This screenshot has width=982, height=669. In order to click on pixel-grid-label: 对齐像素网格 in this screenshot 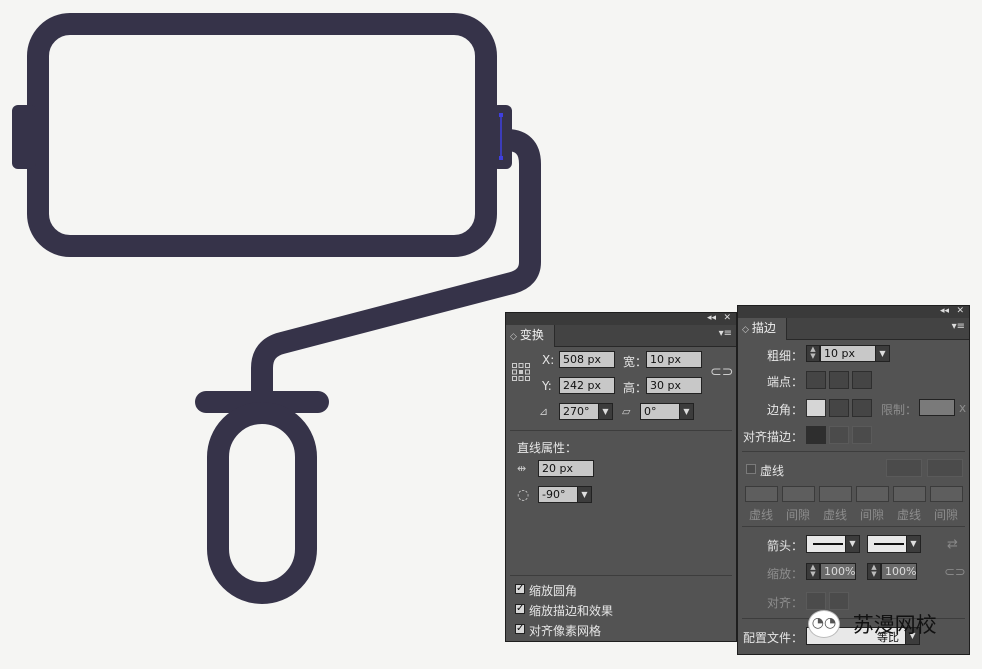, I will do `click(565, 631)`.